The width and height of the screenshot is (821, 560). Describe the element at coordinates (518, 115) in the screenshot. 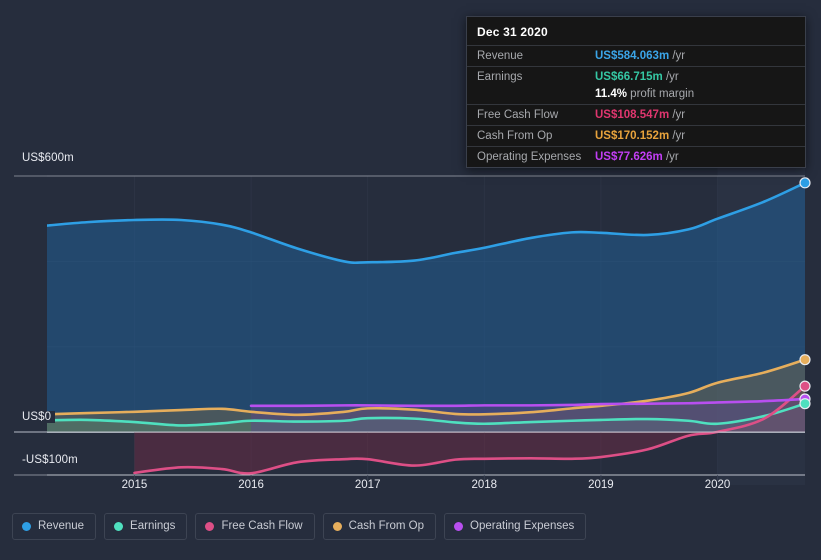

I see `tooltip-row-label: Free Cash Flow` at that location.